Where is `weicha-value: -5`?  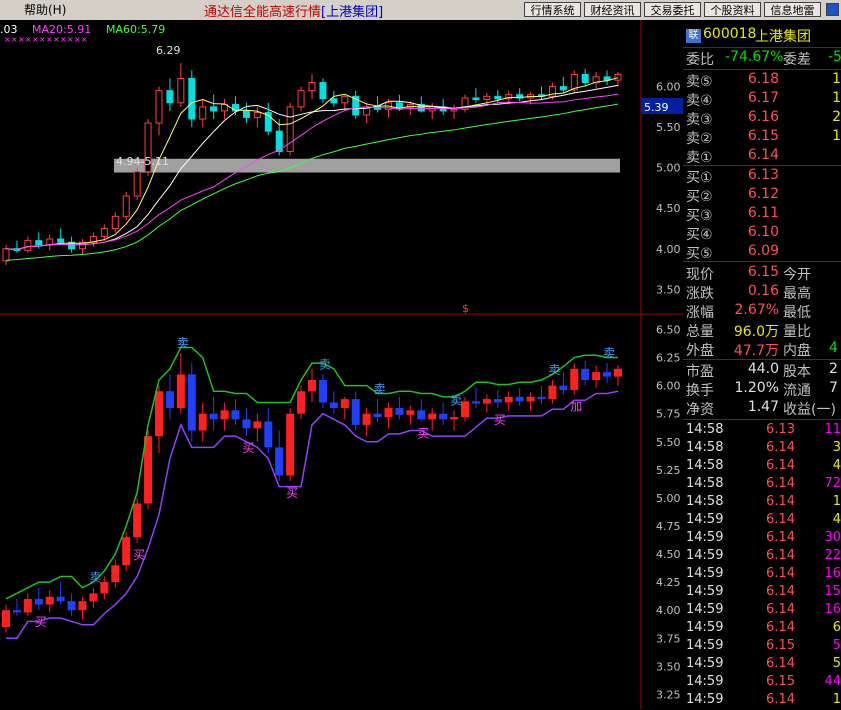 weicha-value: -5 is located at coordinates (834, 57).